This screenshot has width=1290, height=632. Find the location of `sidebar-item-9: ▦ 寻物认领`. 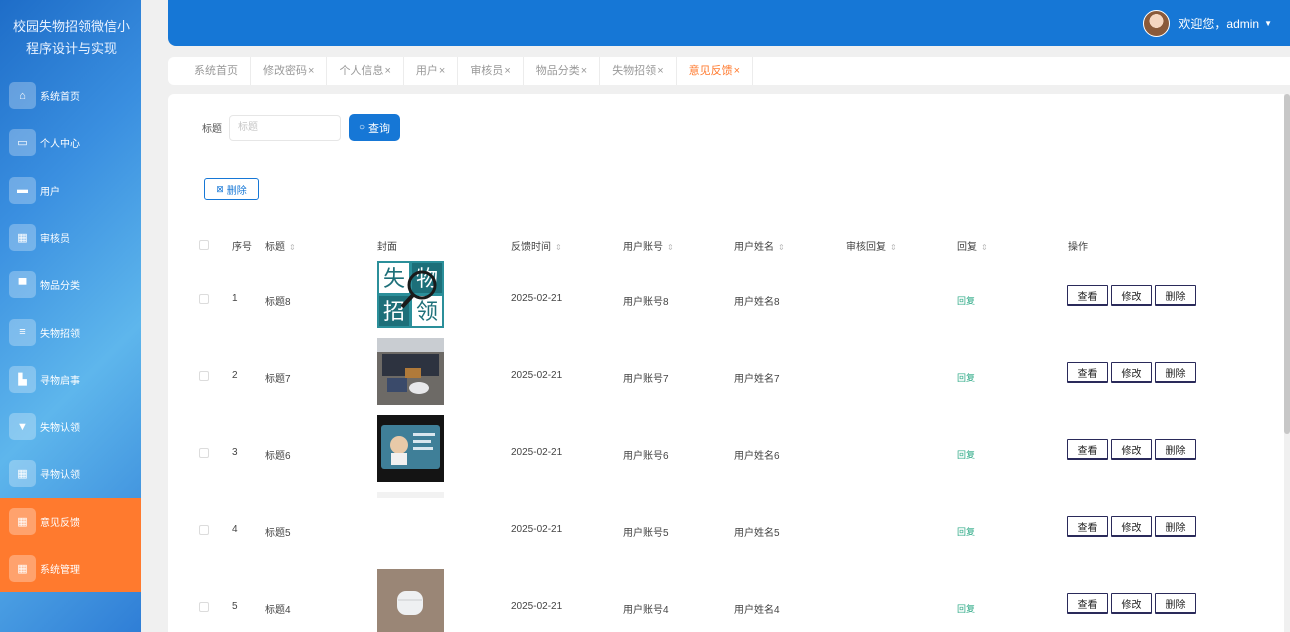

sidebar-item-9: ▦ 寻物认领 is located at coordinates (70, 473).